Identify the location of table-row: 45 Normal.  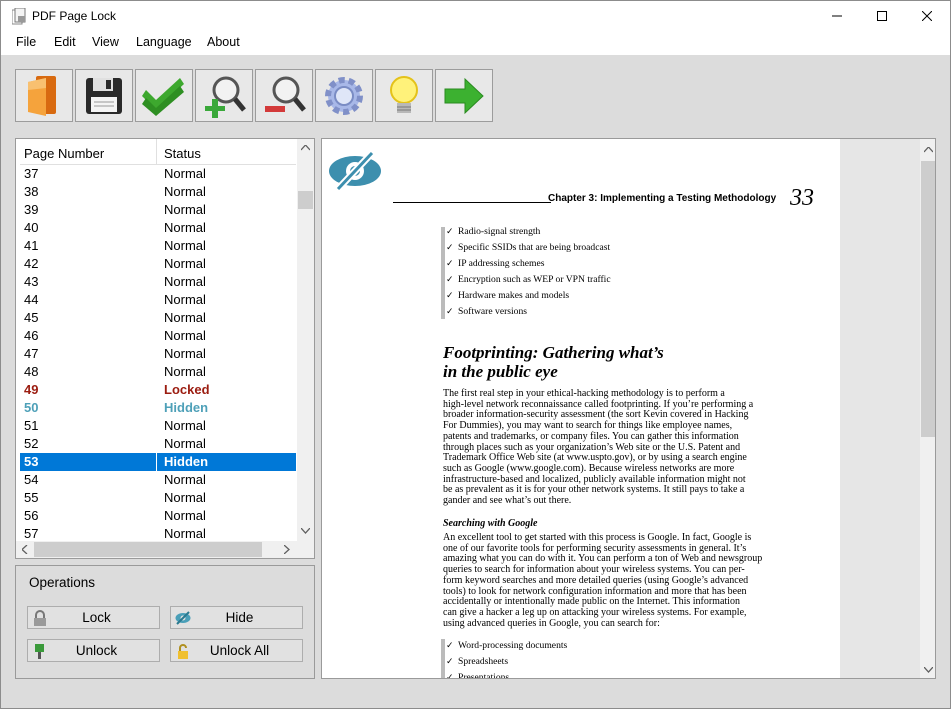
(158, 318).